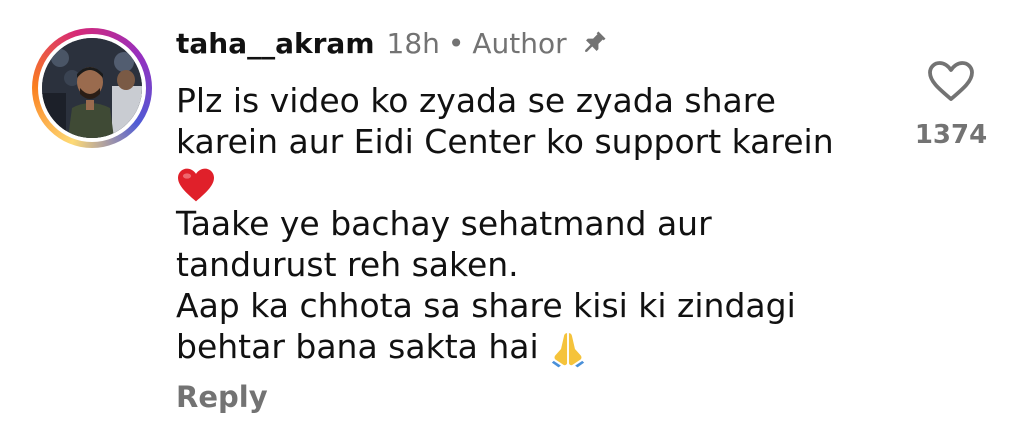 This screenshot has width=1024, height=440. What do you see at coordinates (951, 135) in the screenshot?
I see `like-count: 1374` at bounding box center [951, 135].